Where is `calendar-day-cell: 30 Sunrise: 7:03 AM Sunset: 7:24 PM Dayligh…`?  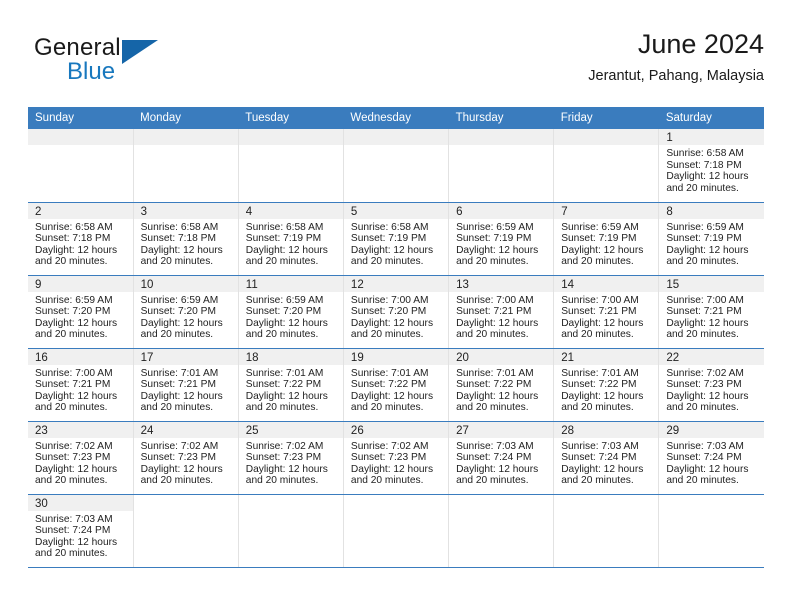
calendar-day-cell: 30 Sunrise: 7:03 AM Sunset: 7:24 PM Dayligh… is located at coordinates (81, 531).